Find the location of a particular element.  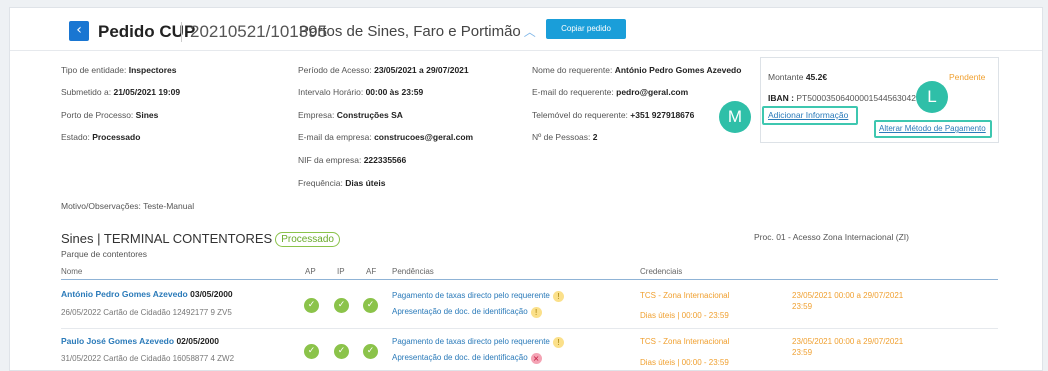

payment-status: Pendente is located at coordinates (967, 77).